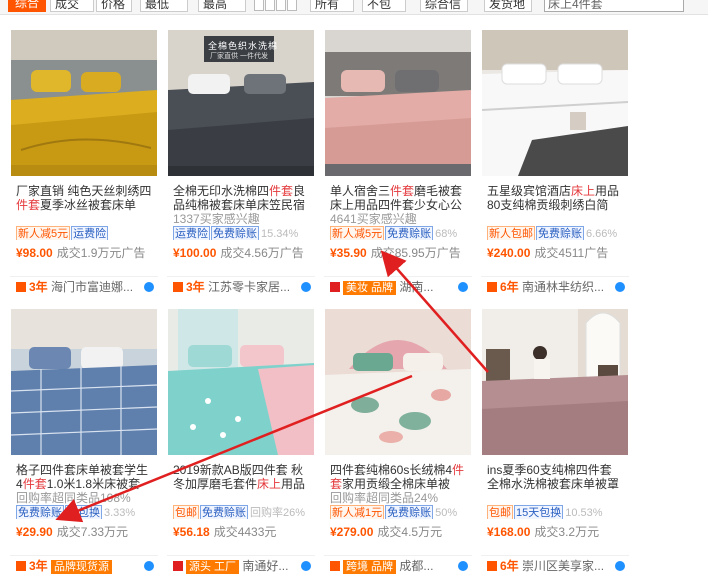  What do you see at coordinates (213, 567) in the screenshot?
I see `shop-tag: 源头 工厂` at bounding box center [213, 567].